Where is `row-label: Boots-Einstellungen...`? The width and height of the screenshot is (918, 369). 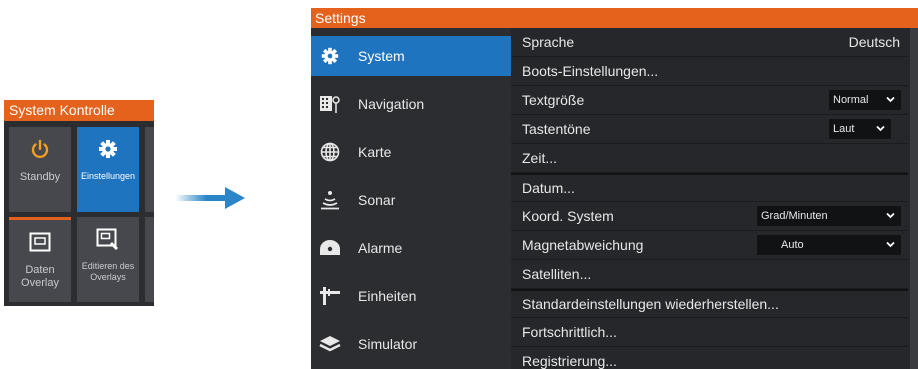 row-label: Boots-Einstellungen... is located at coordinates (590, 71).